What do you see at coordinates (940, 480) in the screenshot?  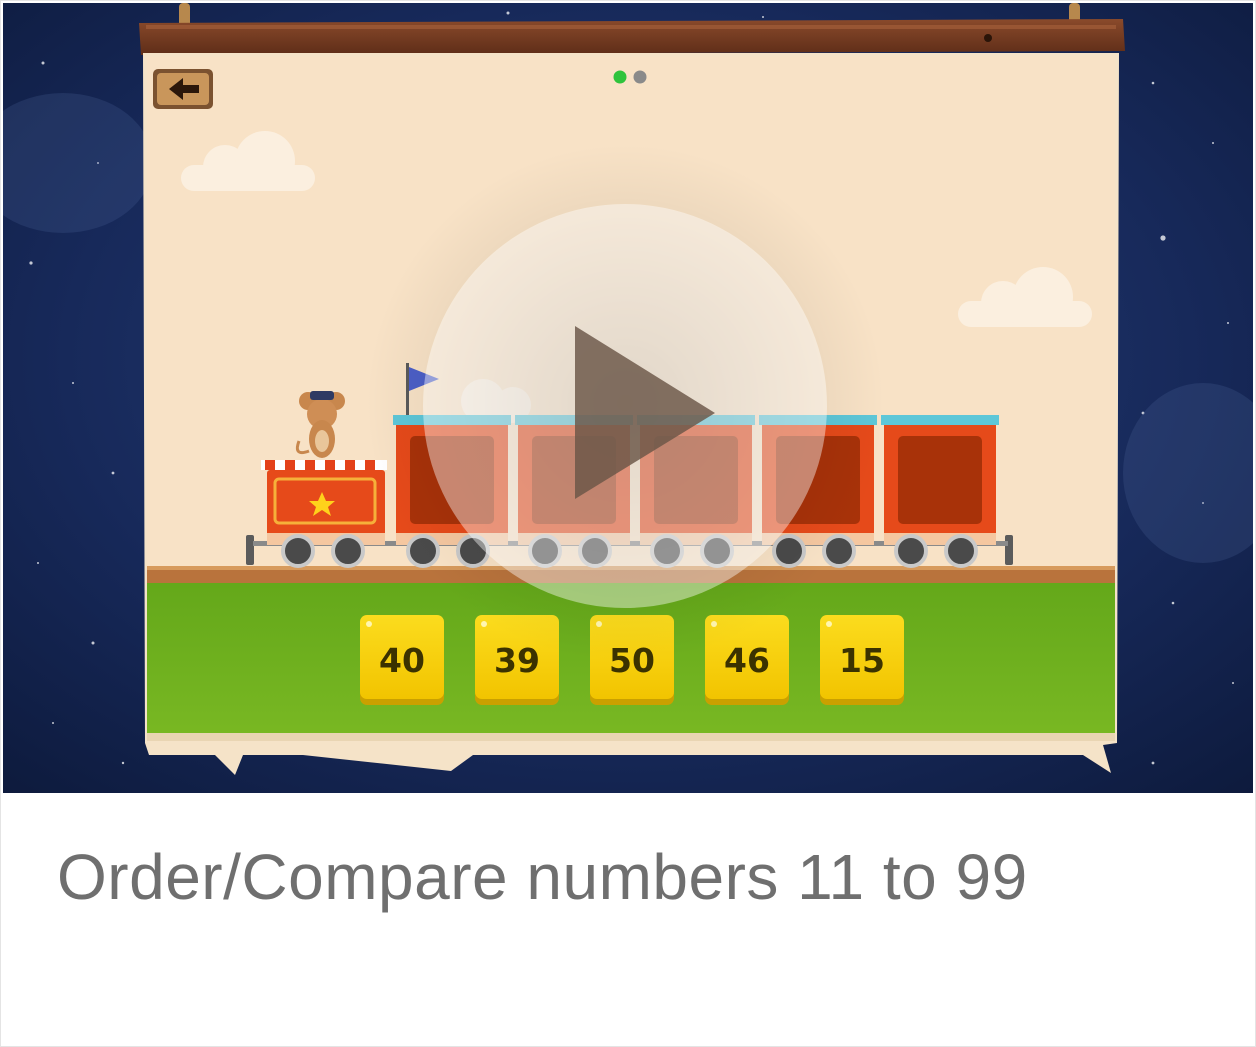 I see `wagon` at bounding box center [940, 480].